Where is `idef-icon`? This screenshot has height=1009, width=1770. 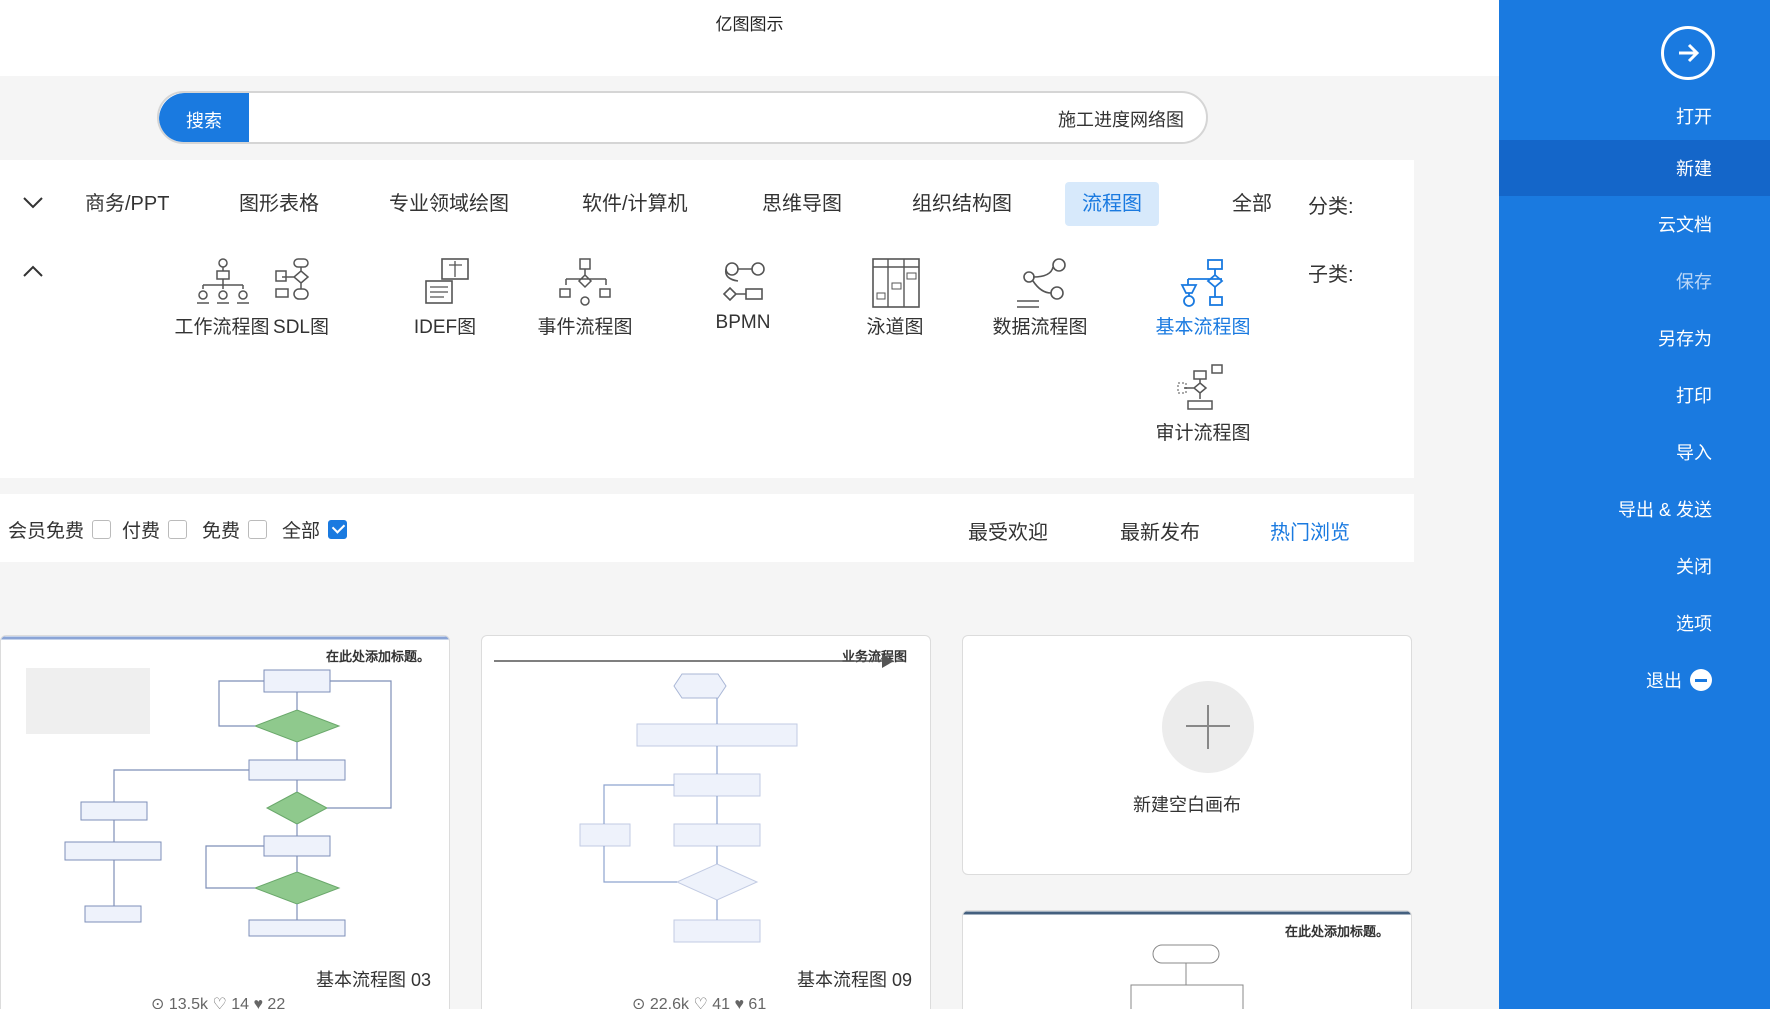
idef-icon is located at coordinates (445, 282).